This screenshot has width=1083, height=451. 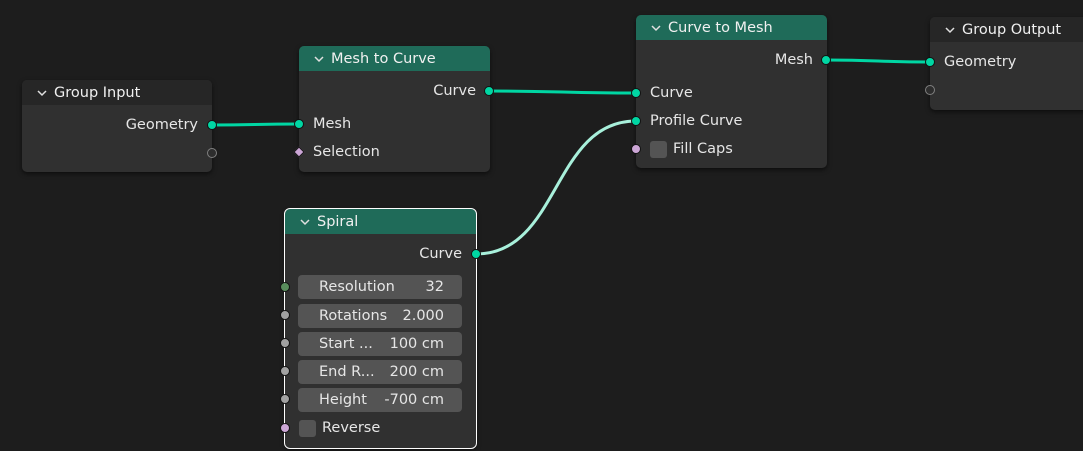 What do you see at coordinates (380, 344) in the screenshot?
I see `start-radius-field: Start ... 100 cm` at bounding box center [380, 344].